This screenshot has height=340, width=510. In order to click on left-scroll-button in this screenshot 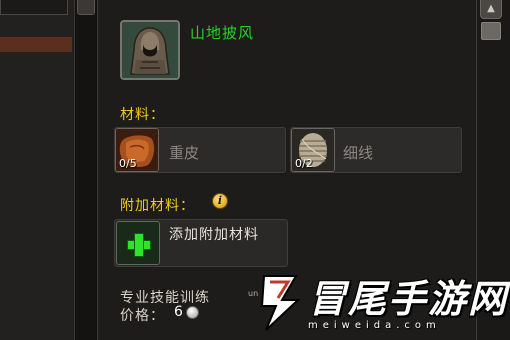, I will do `click(86, 7)`.